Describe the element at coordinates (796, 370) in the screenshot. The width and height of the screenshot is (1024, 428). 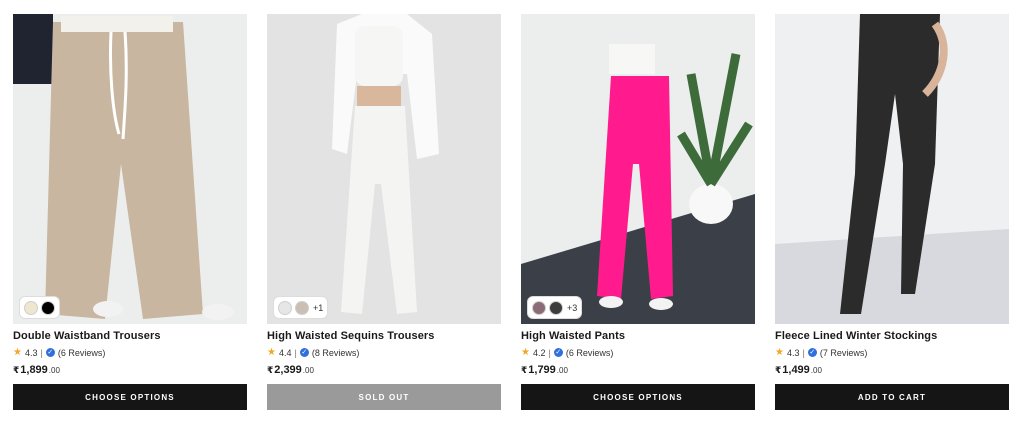
I see `price-value: 1,499` at that location.